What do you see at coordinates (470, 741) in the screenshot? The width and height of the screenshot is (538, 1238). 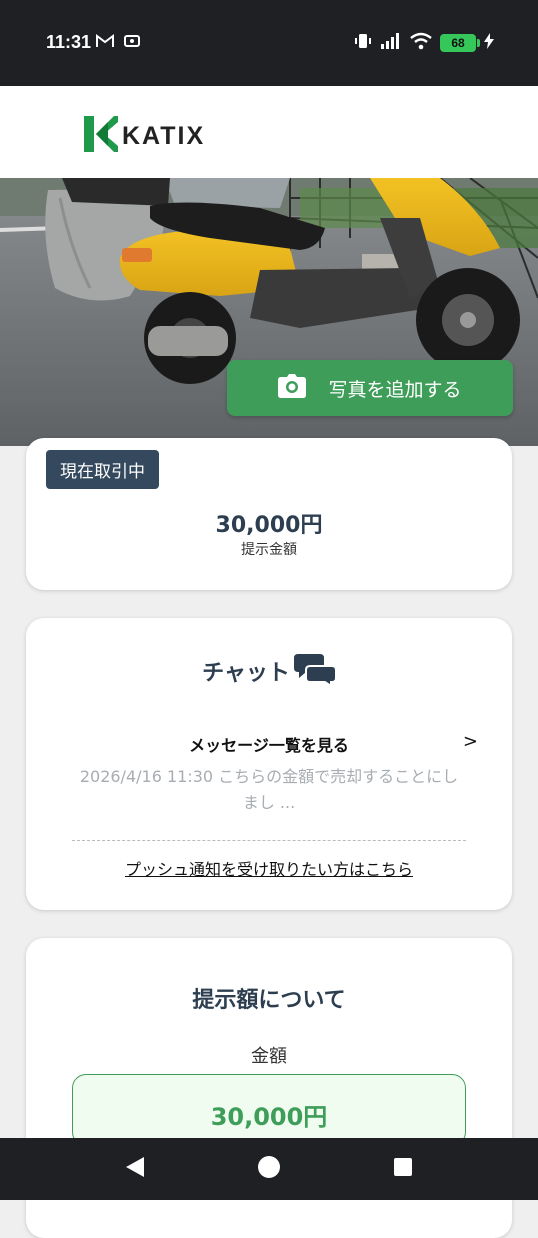 I see `message-list-arrow: >` at bounding box center [470, 741].